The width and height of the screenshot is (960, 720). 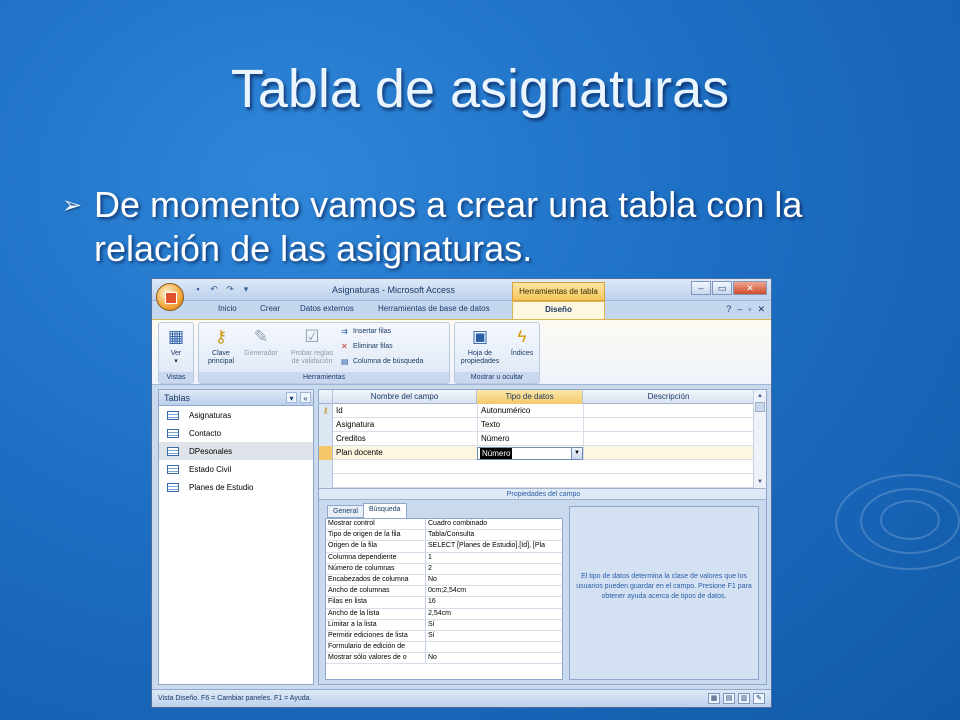 I want to click on field-name-cell: Id, so click(x=405, y=411).